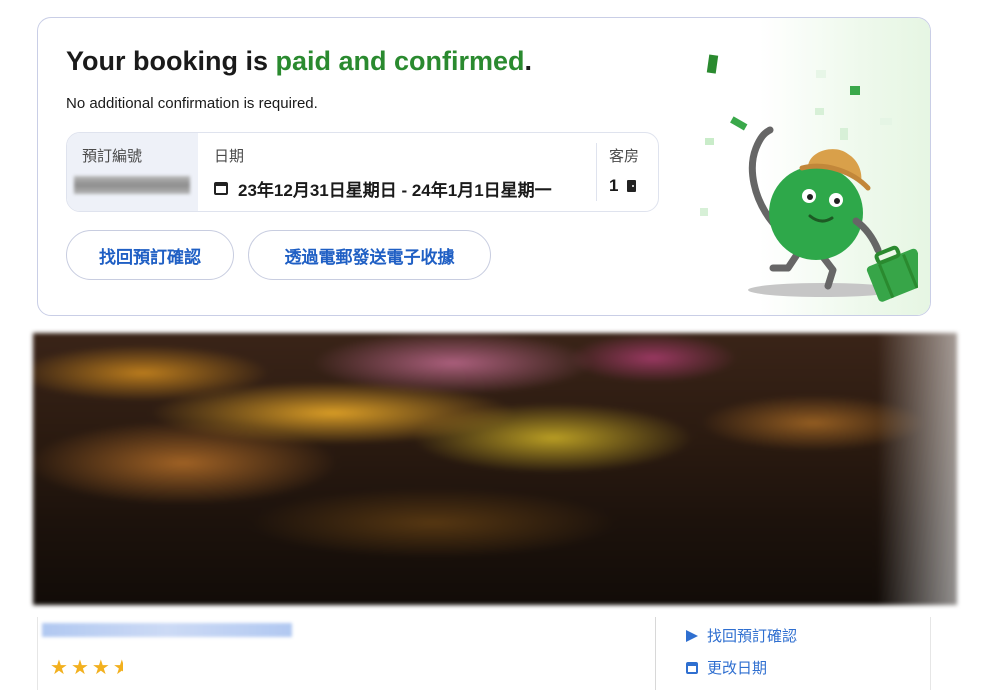 The image size is (1000, 690). I want to click on retrieve-confirmation-link: 找回預訂確認, so click(741, 635).